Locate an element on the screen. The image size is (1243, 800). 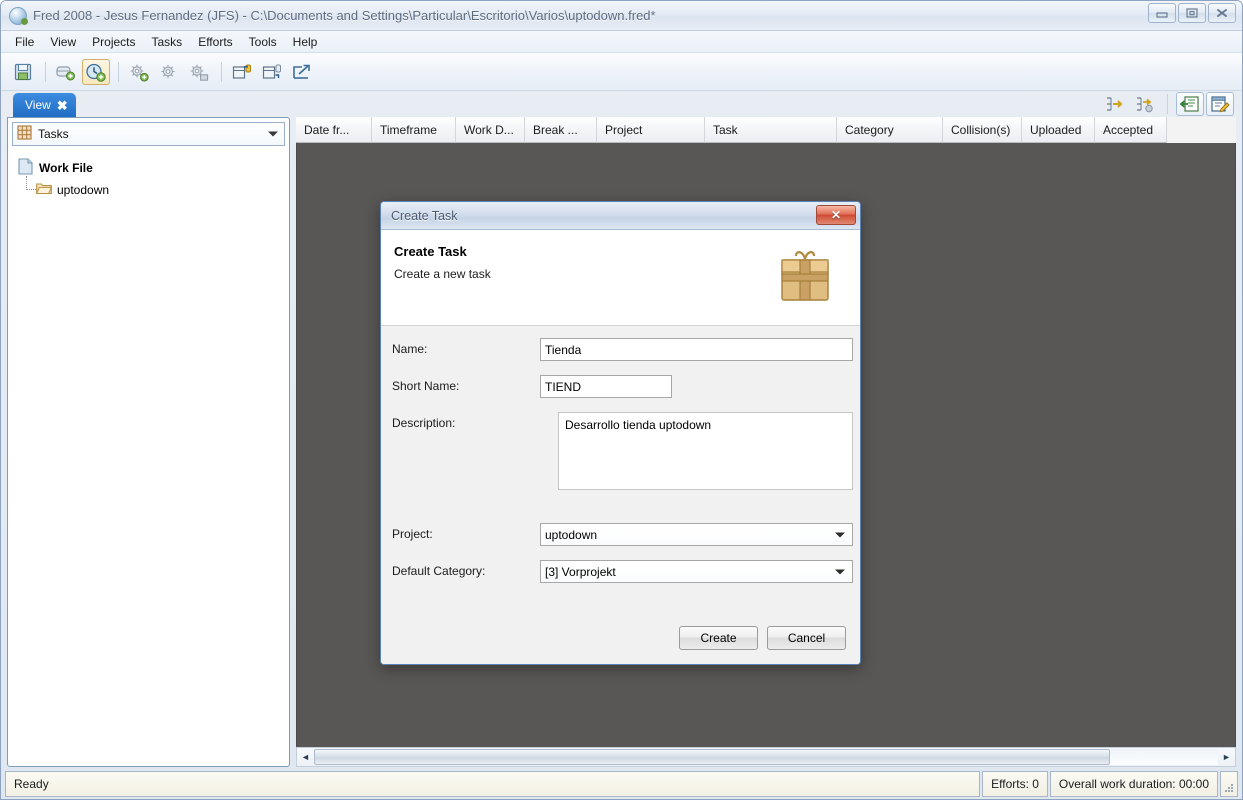
grid-column-uploaded: Uploaded is located at coordinates (1058, 130).